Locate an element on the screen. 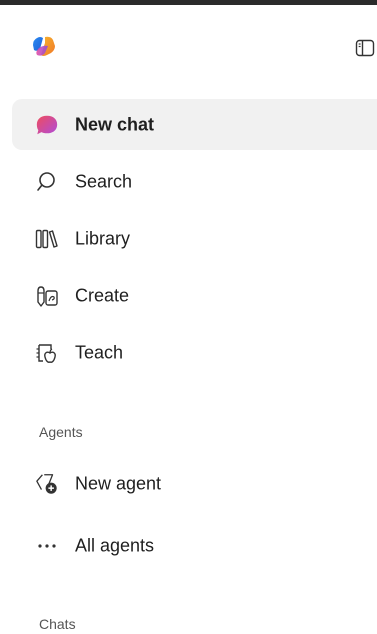 The image size is (377, 634). create-icon is located at coordinates (47, 296).